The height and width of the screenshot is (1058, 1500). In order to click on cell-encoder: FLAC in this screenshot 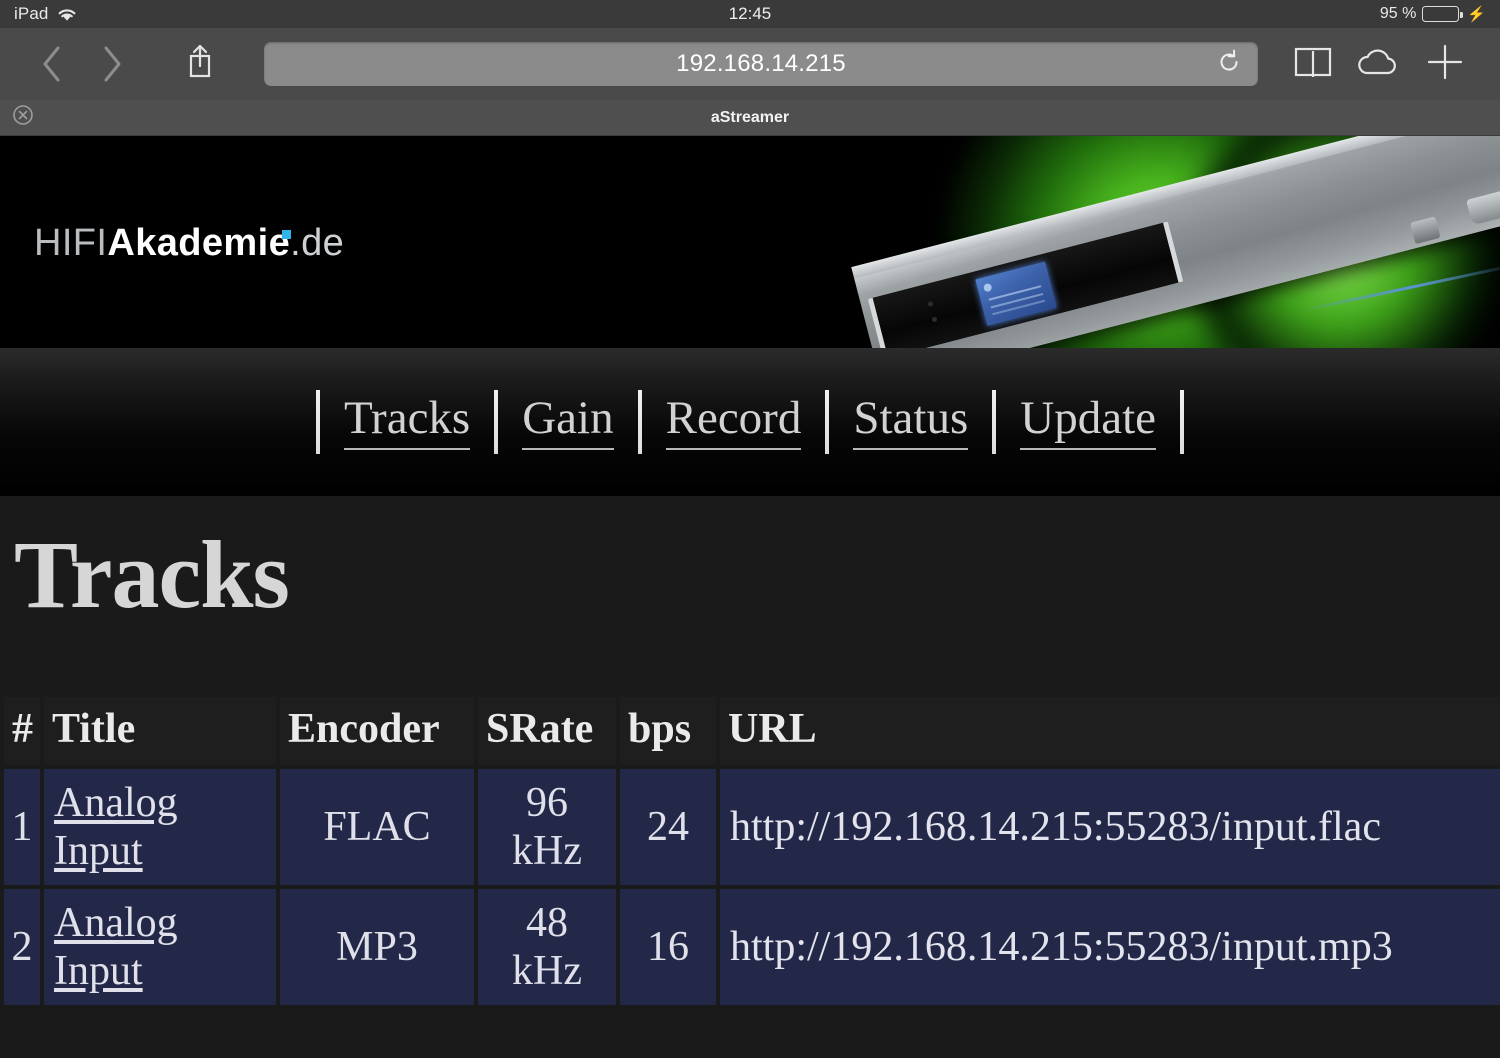, I will do `click(377, 827)`.